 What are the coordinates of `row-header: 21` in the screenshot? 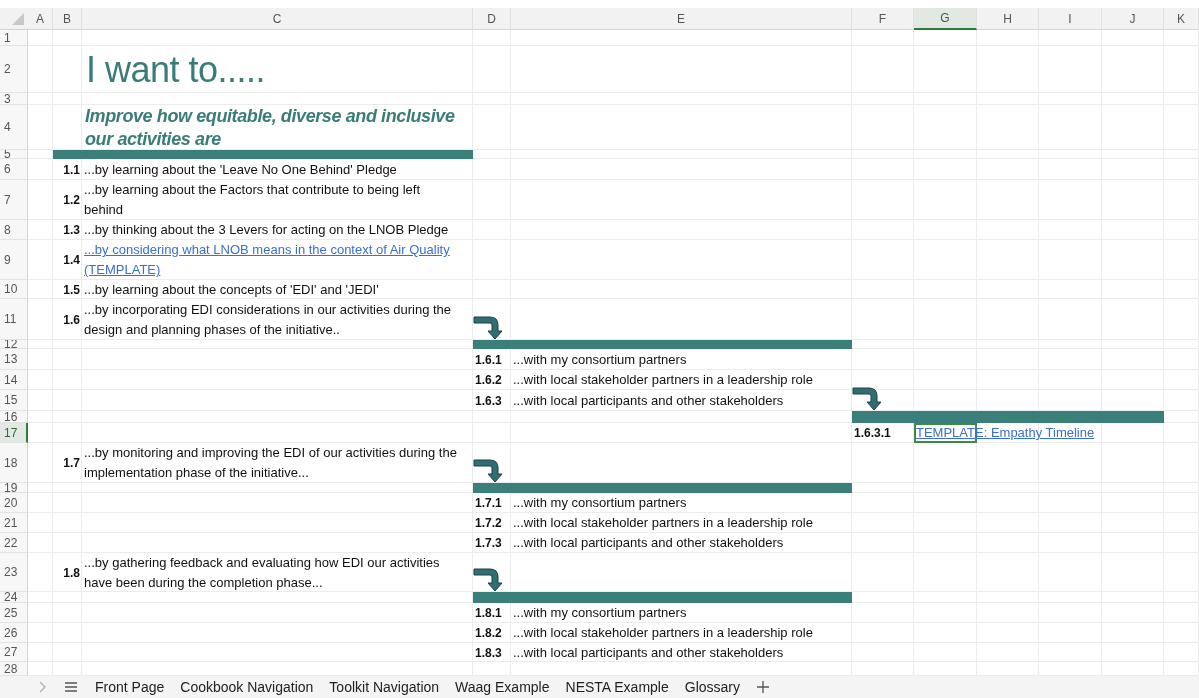 It's located at (14, 523).